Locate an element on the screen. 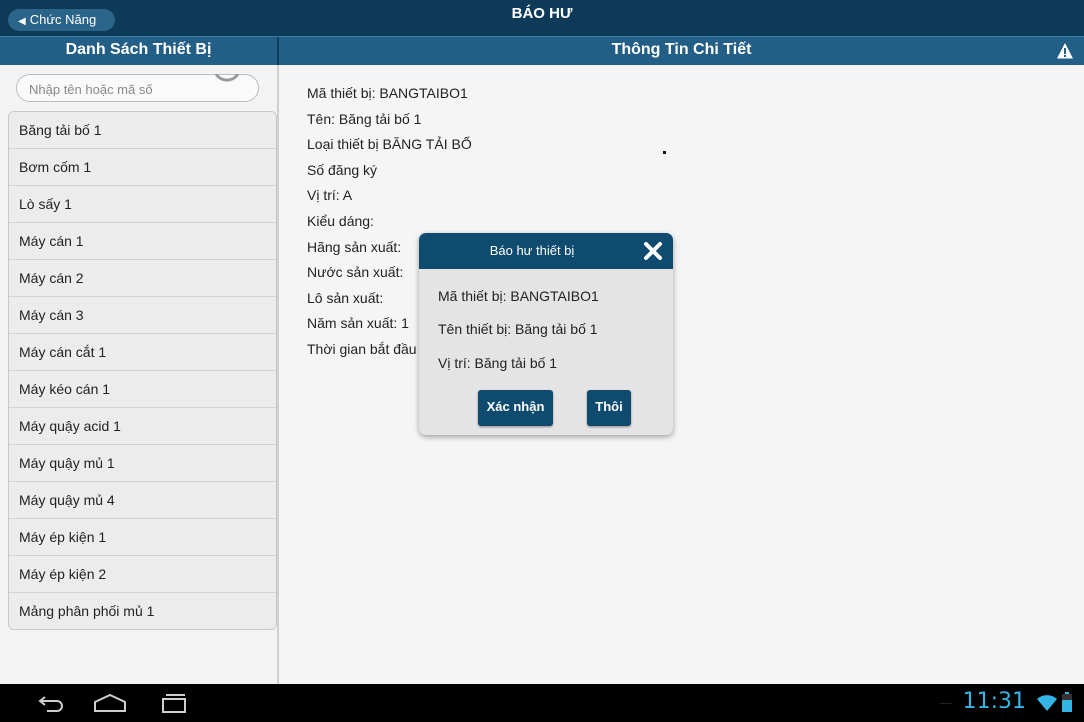 The height and width of the screenshot is (722, 1084). device-list-item: Máy quậy acid 1 is located at coordinates (142, 426).